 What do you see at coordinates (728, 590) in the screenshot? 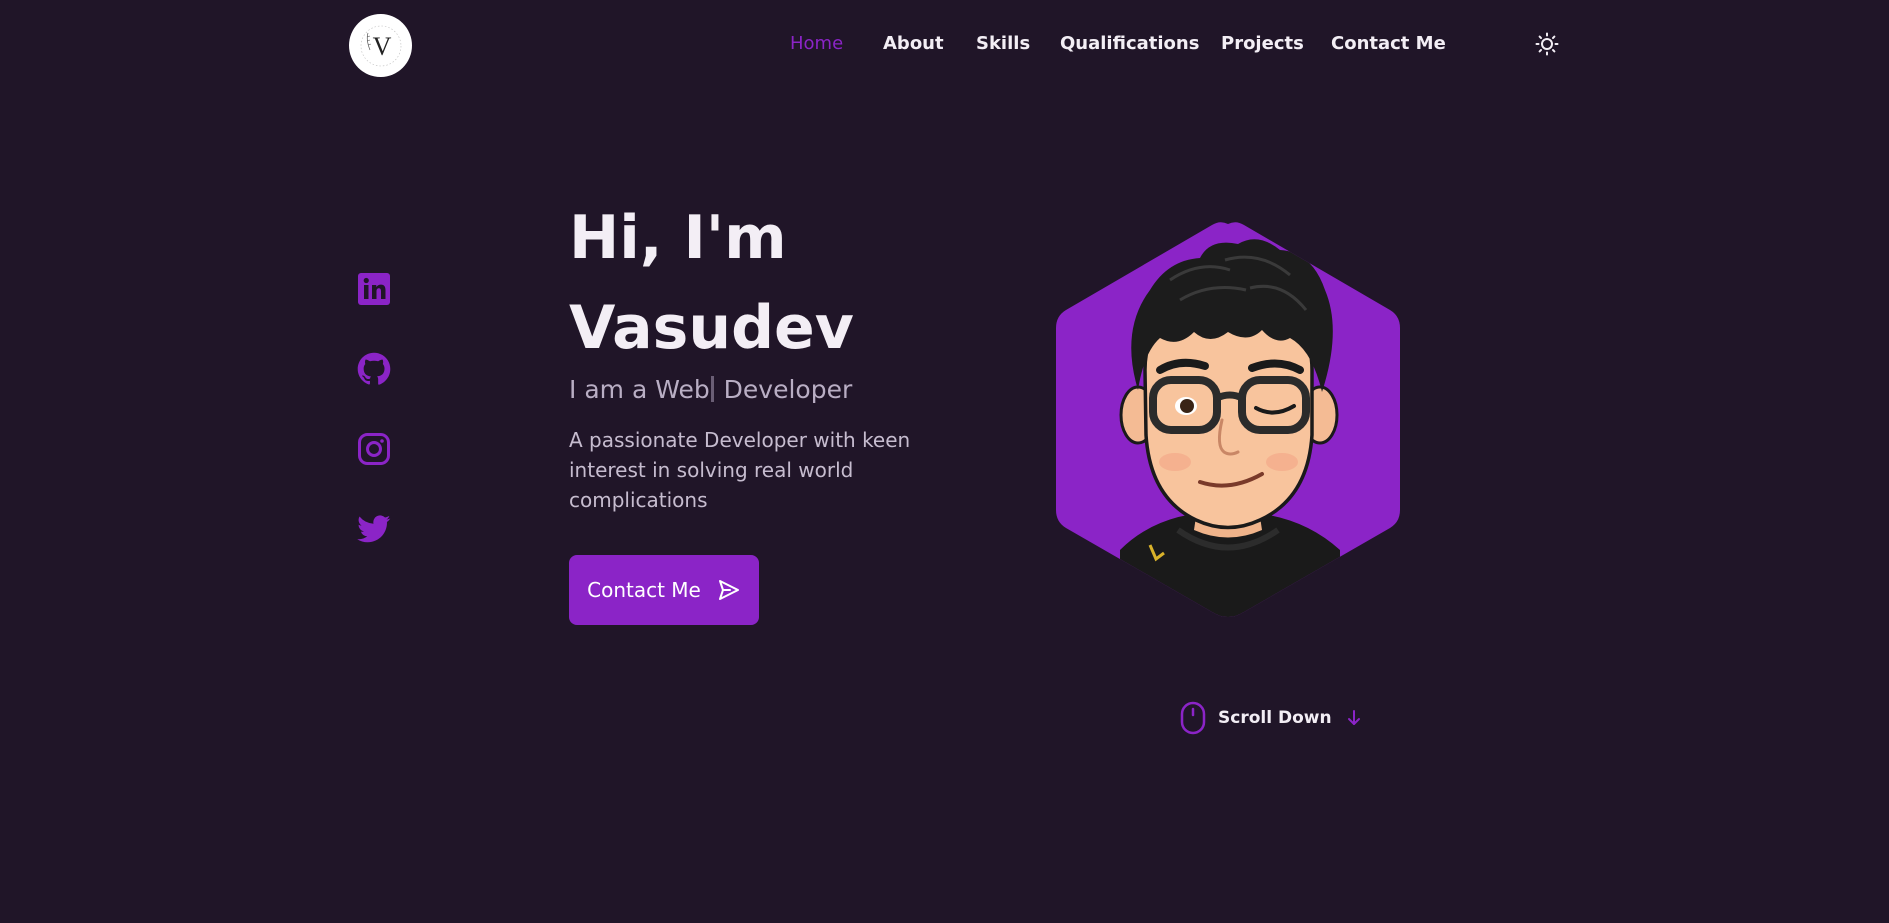
I see `send-icon` at bounding box center [728, 590].